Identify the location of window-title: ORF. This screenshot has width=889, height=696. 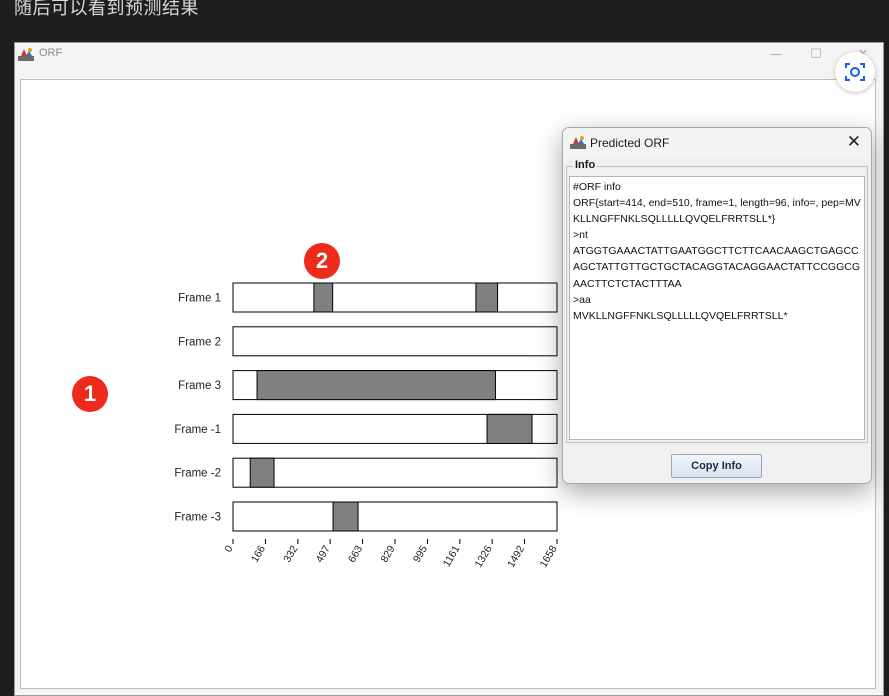
(51, 53).